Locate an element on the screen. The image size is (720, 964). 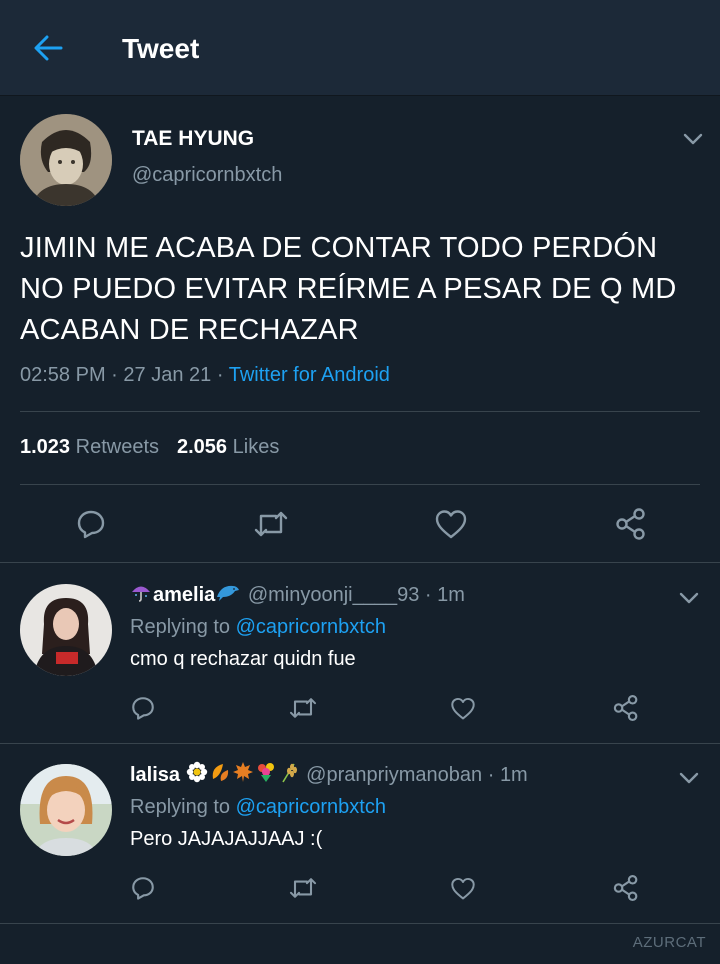
bouquet-emoji is located at coordinates (265, 772).